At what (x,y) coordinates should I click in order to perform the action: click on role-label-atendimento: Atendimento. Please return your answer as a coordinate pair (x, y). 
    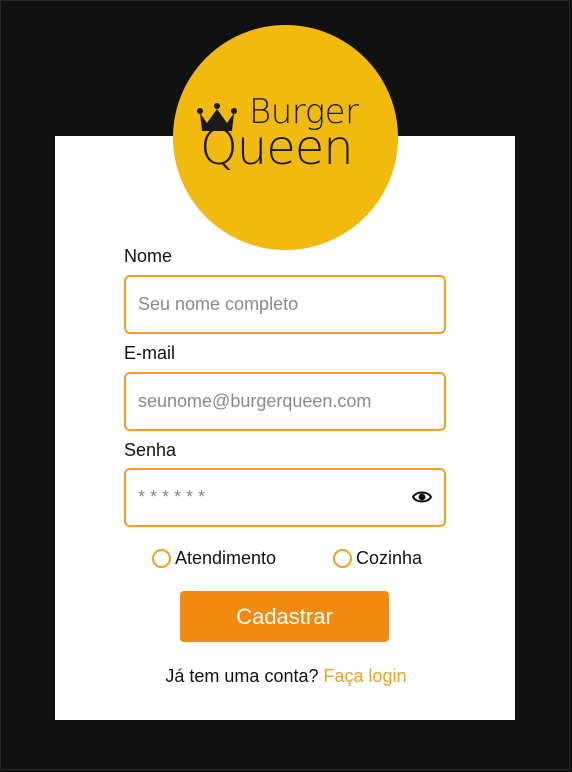
    Looking at the image, I should click on (226, 558).